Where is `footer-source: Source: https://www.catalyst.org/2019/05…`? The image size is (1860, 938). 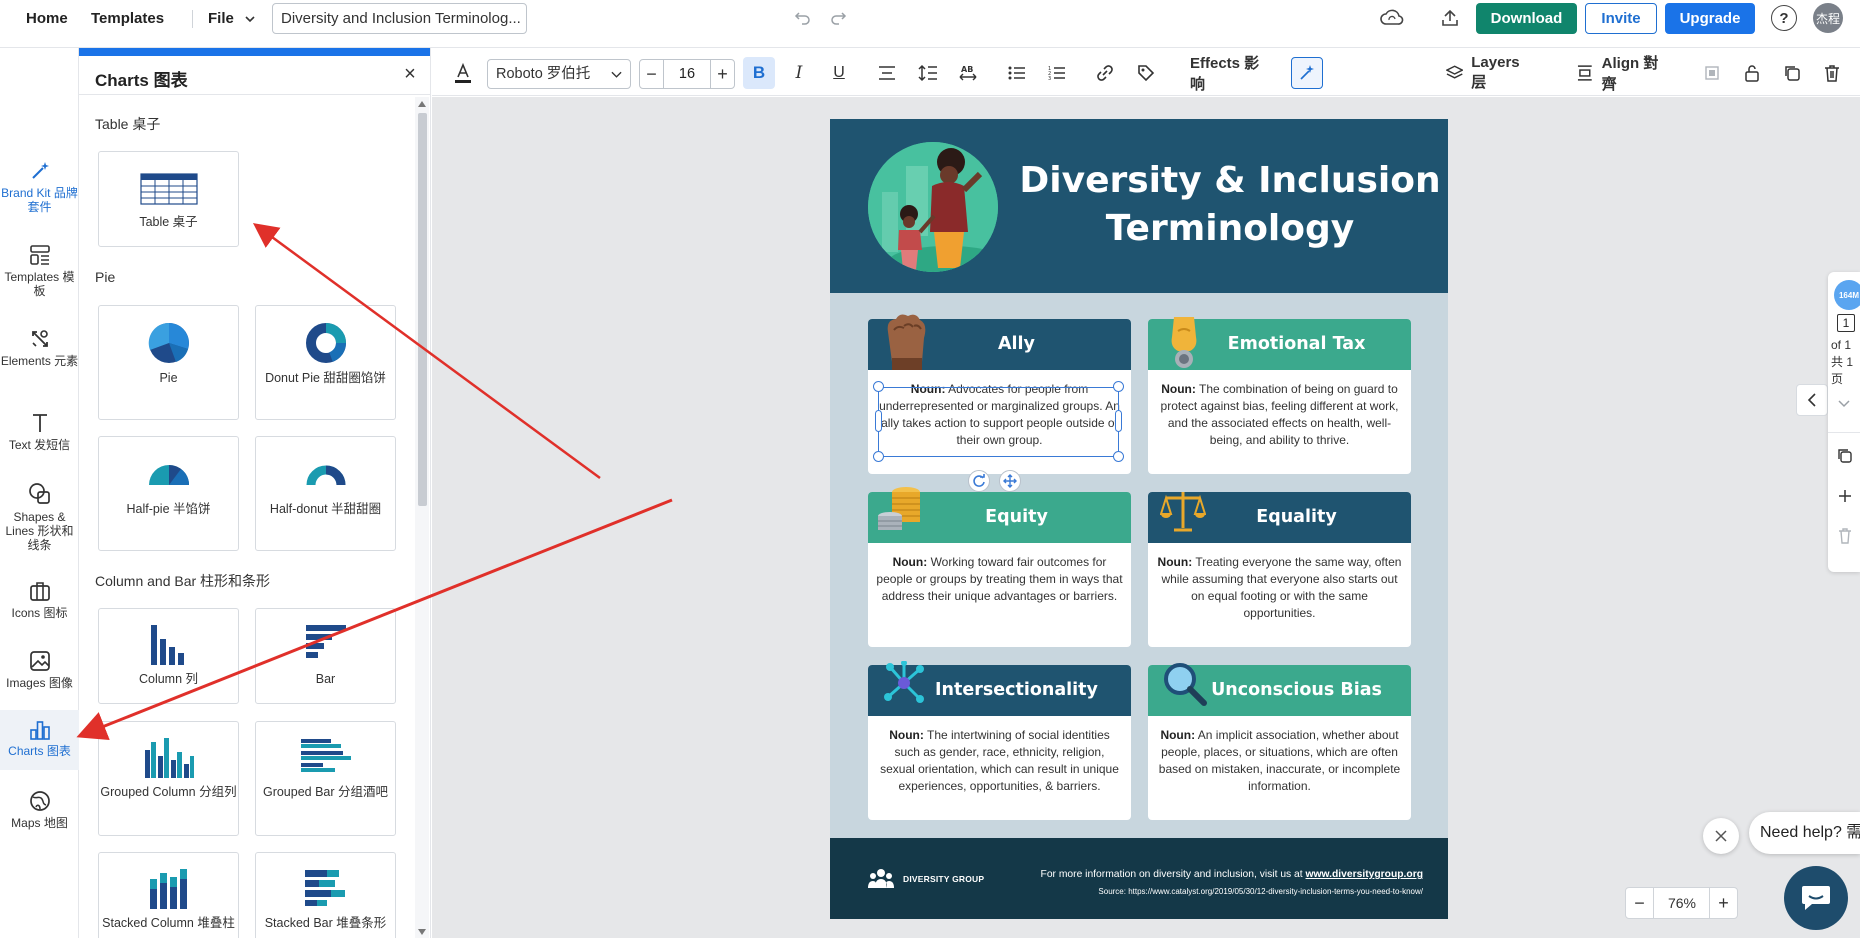 footer-source: Source: https://www.catalyst.org/2019/05… is located at coordinates (1196, 891).